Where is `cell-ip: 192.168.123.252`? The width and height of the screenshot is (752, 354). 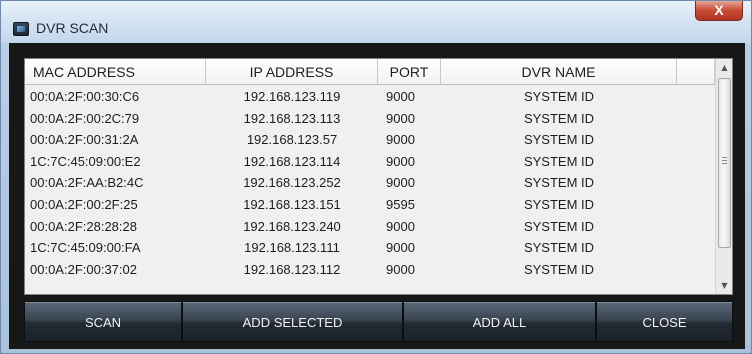
cell-ip: 192.168.123.252 is located at coordinates (292, 183).